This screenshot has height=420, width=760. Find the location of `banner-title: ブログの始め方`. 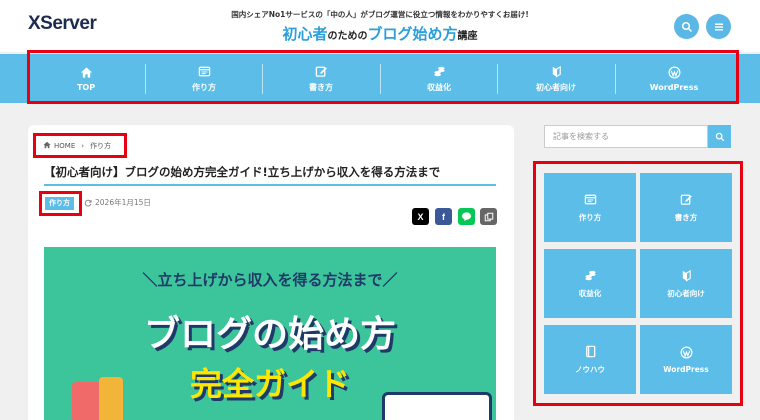

banner-title: ブログの始め方 is located at coordinates (269, 334).